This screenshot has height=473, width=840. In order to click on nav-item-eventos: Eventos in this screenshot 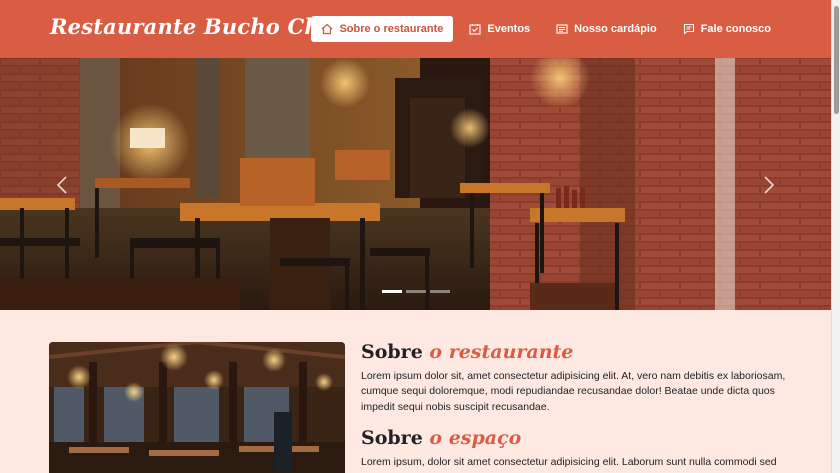, I will do `click(499, 29)`.